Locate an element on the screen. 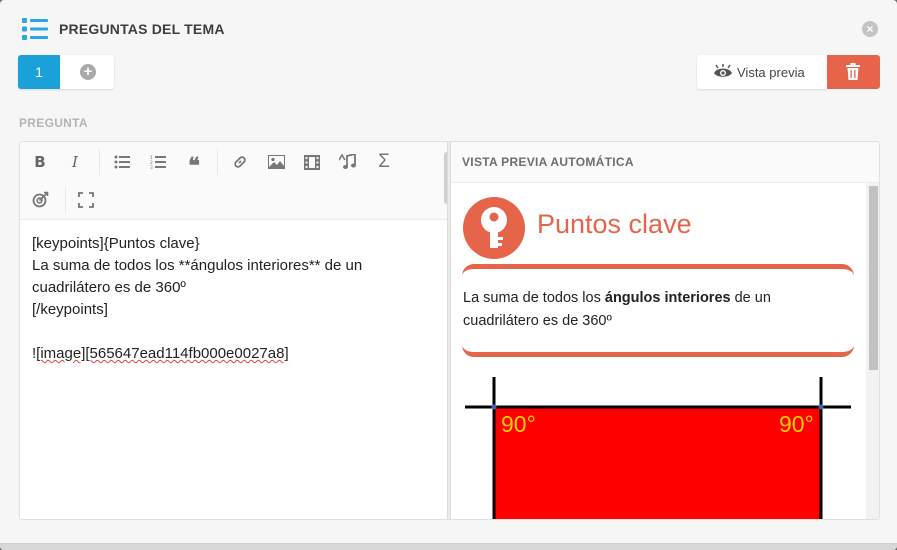 This screenshot has width=897, height=550. editor-line: [keypoints]{Puntos clave} is located at coordinates (116, 243).